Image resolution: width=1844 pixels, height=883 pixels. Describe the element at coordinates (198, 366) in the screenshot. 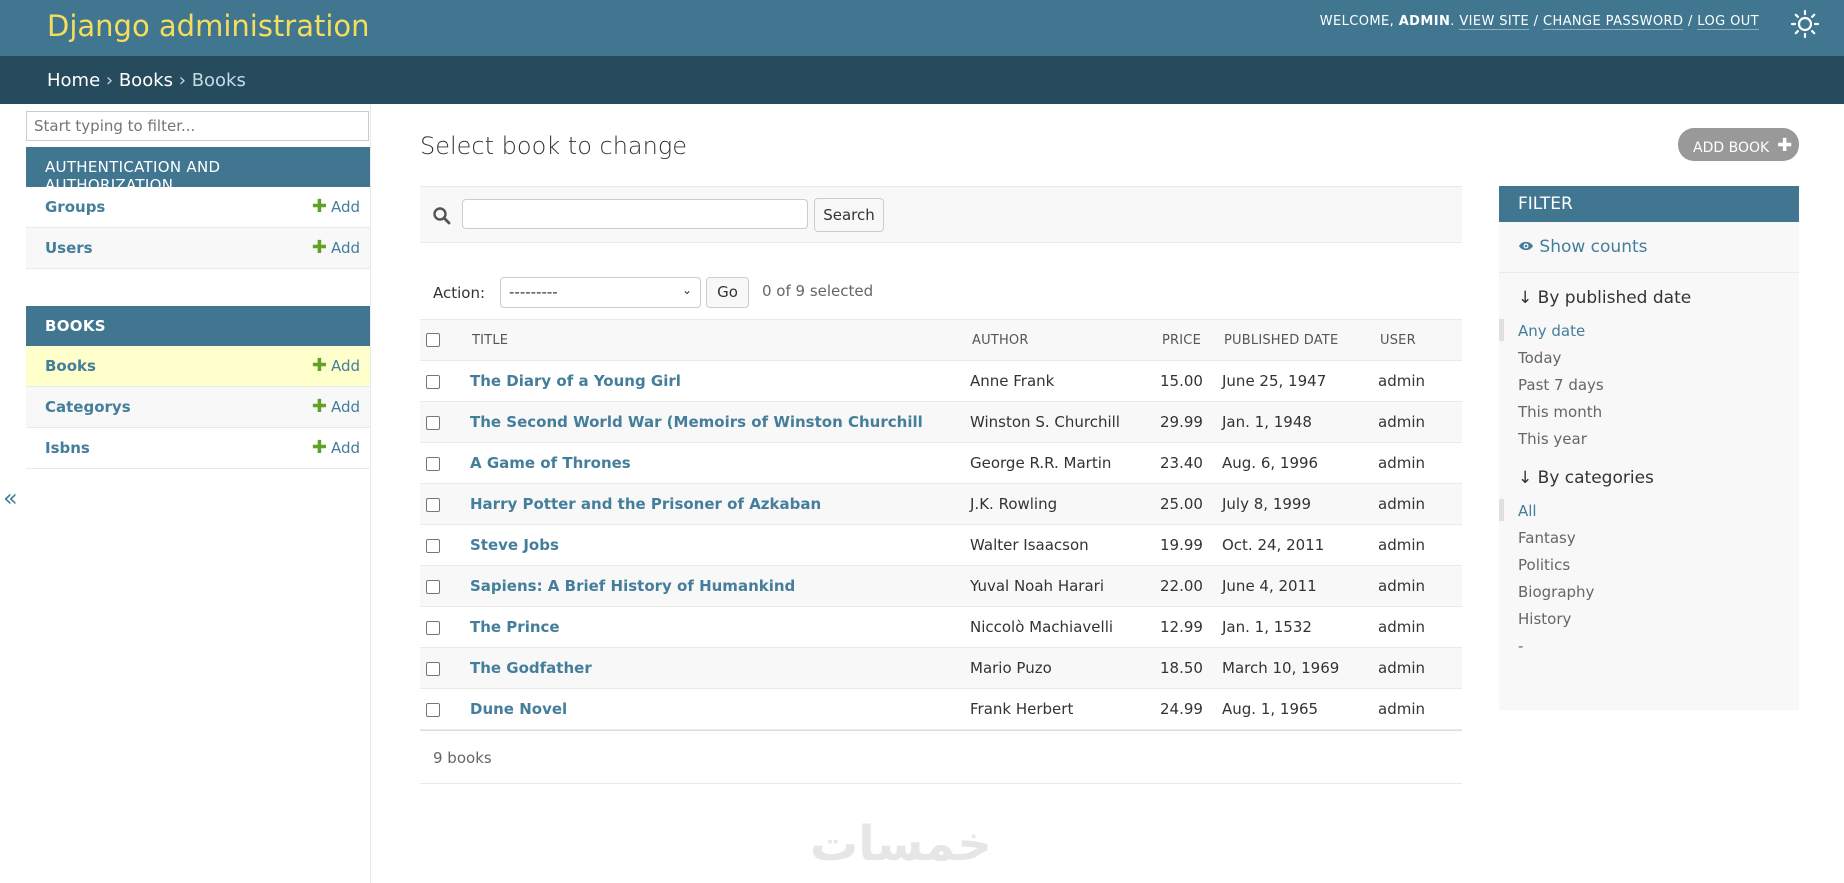

I see `sidebar-item-books: Books ✚ Add` at that location.